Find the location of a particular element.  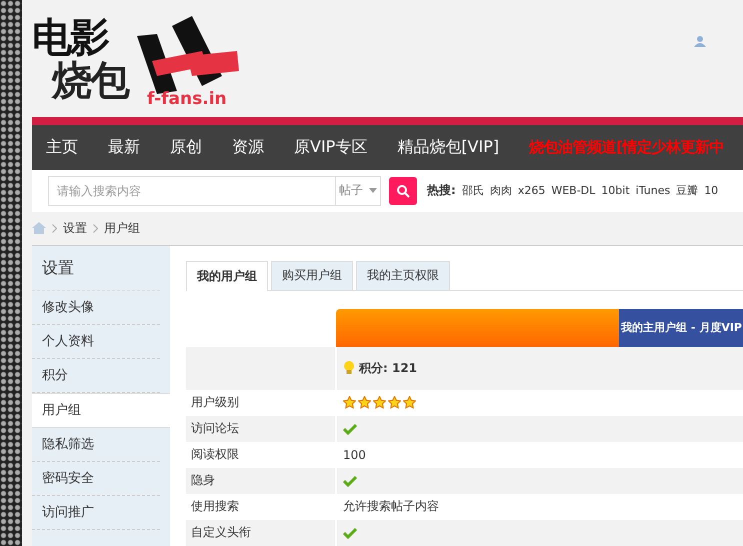

tab: 我的主页权限 is located at coordinates (403, 275).